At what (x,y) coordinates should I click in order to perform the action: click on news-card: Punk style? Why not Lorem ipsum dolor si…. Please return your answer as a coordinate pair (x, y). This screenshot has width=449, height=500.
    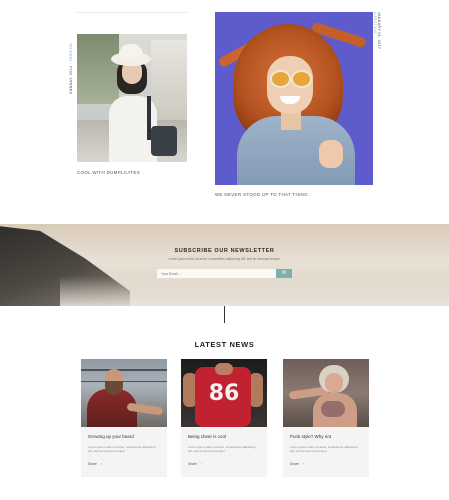
    Looking at the image, I should click on (326, 418).